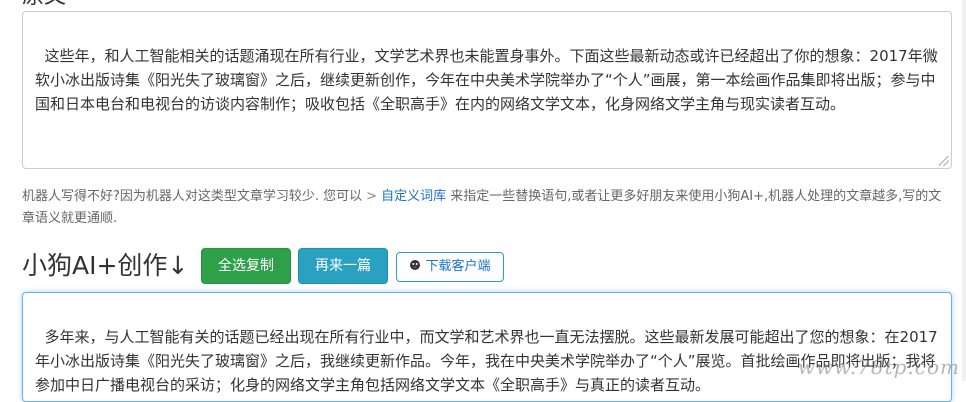 The width and height of the screenshot is (966, 402). Describe the element at coordinates (415, 265) in the screenshot. I see `dog-icon` at that location.